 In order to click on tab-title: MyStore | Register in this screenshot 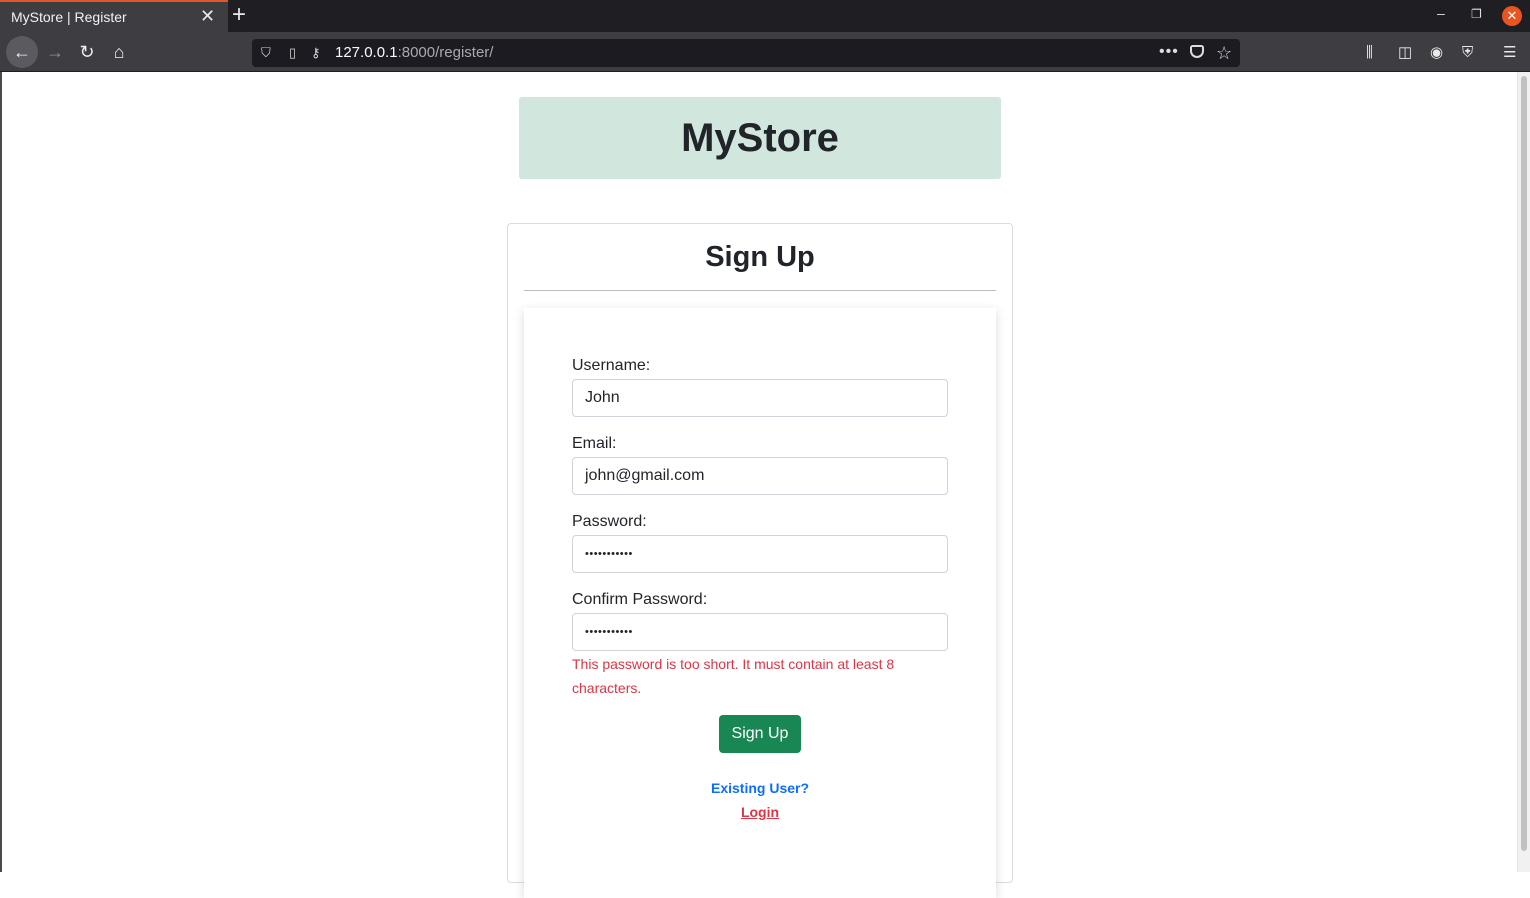, I will do `click(69, 17)`.